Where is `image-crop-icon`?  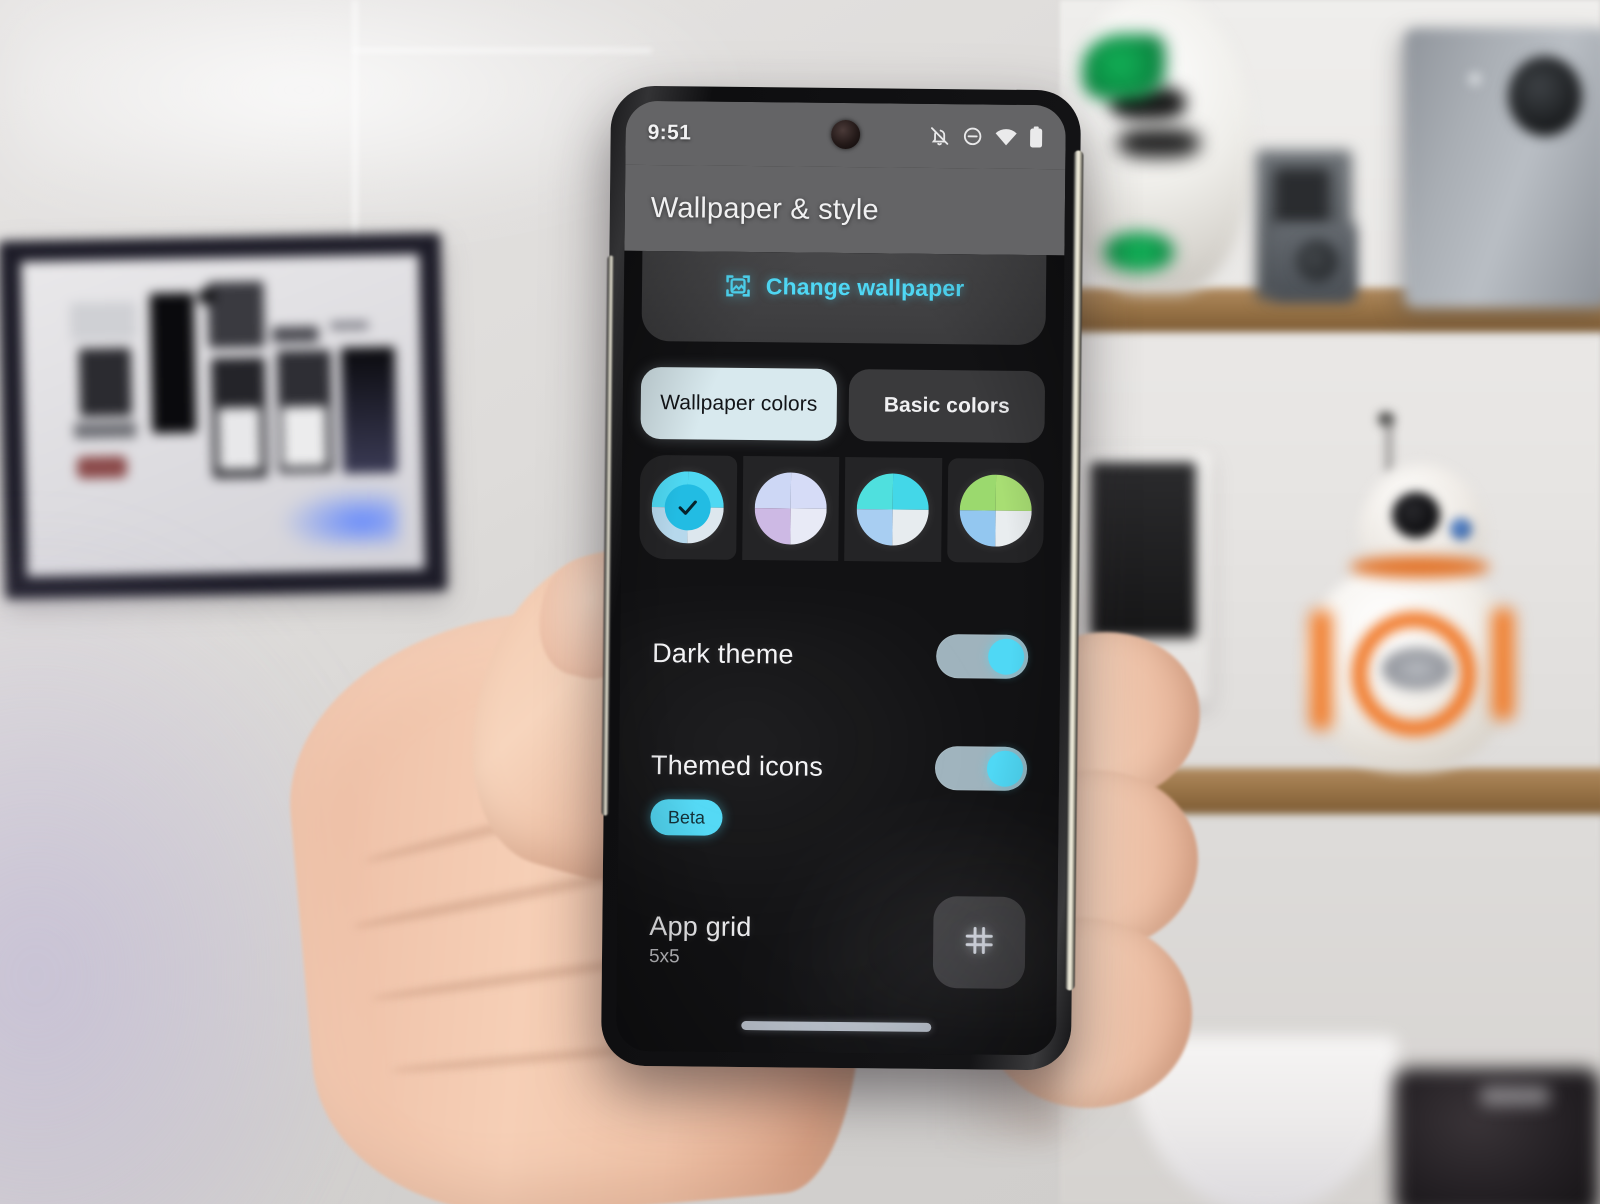
image-crop-icon is located at coordinates (738, 286).